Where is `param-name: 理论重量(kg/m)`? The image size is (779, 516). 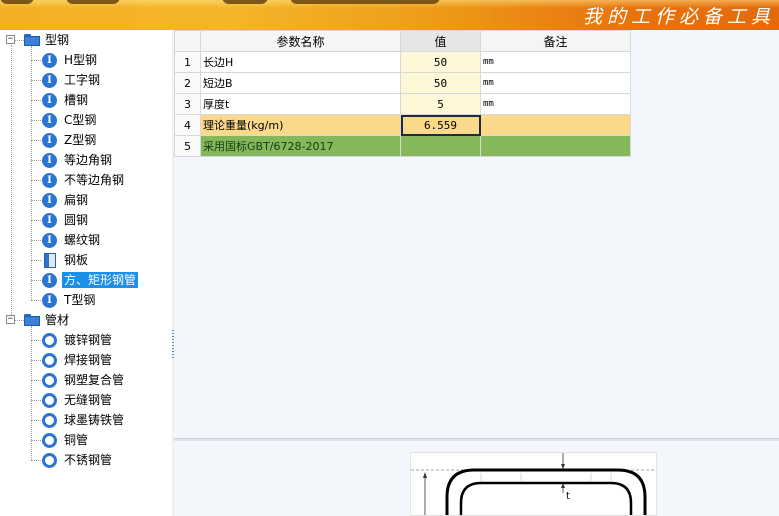 param-name: 理论重量(kg/m) is located at coordinates (300, 125).